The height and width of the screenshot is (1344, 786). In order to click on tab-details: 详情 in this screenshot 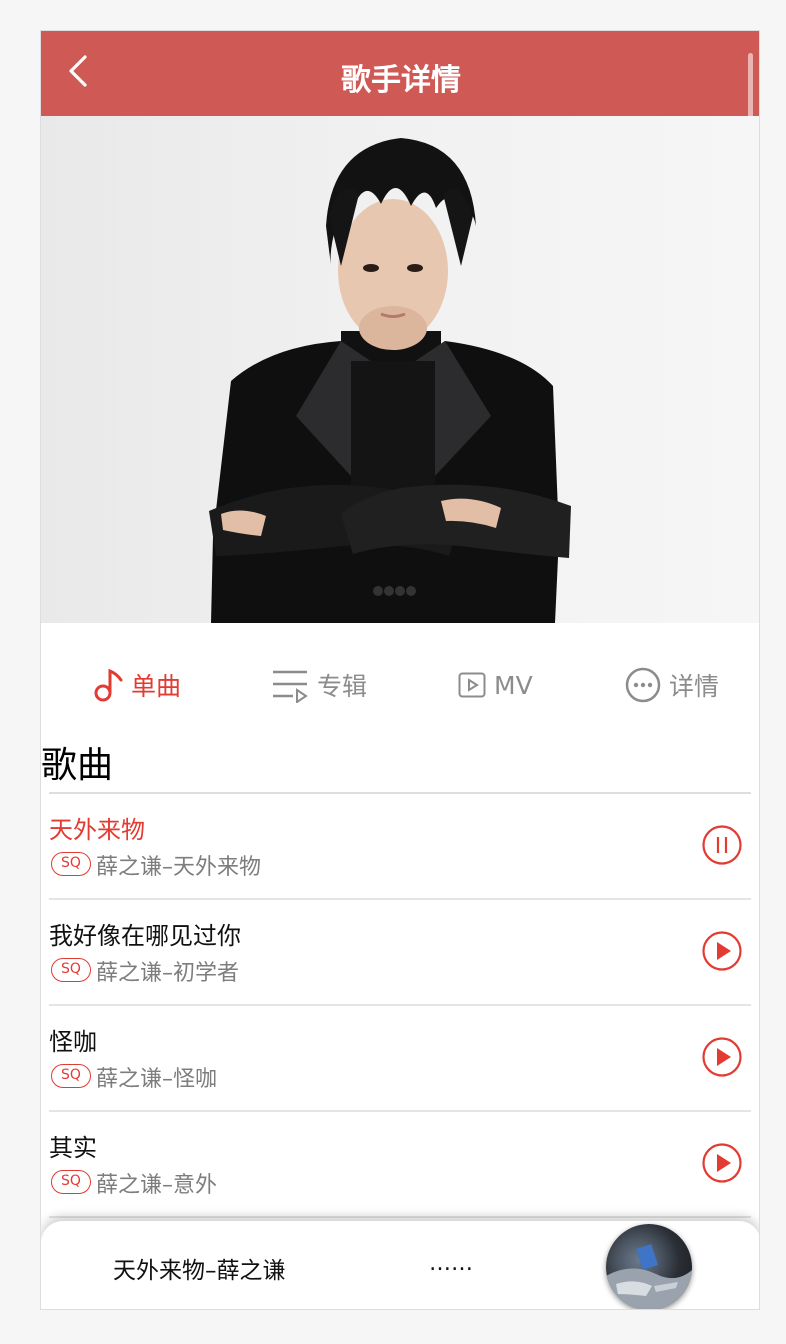, I will do `click(672, 685)`.